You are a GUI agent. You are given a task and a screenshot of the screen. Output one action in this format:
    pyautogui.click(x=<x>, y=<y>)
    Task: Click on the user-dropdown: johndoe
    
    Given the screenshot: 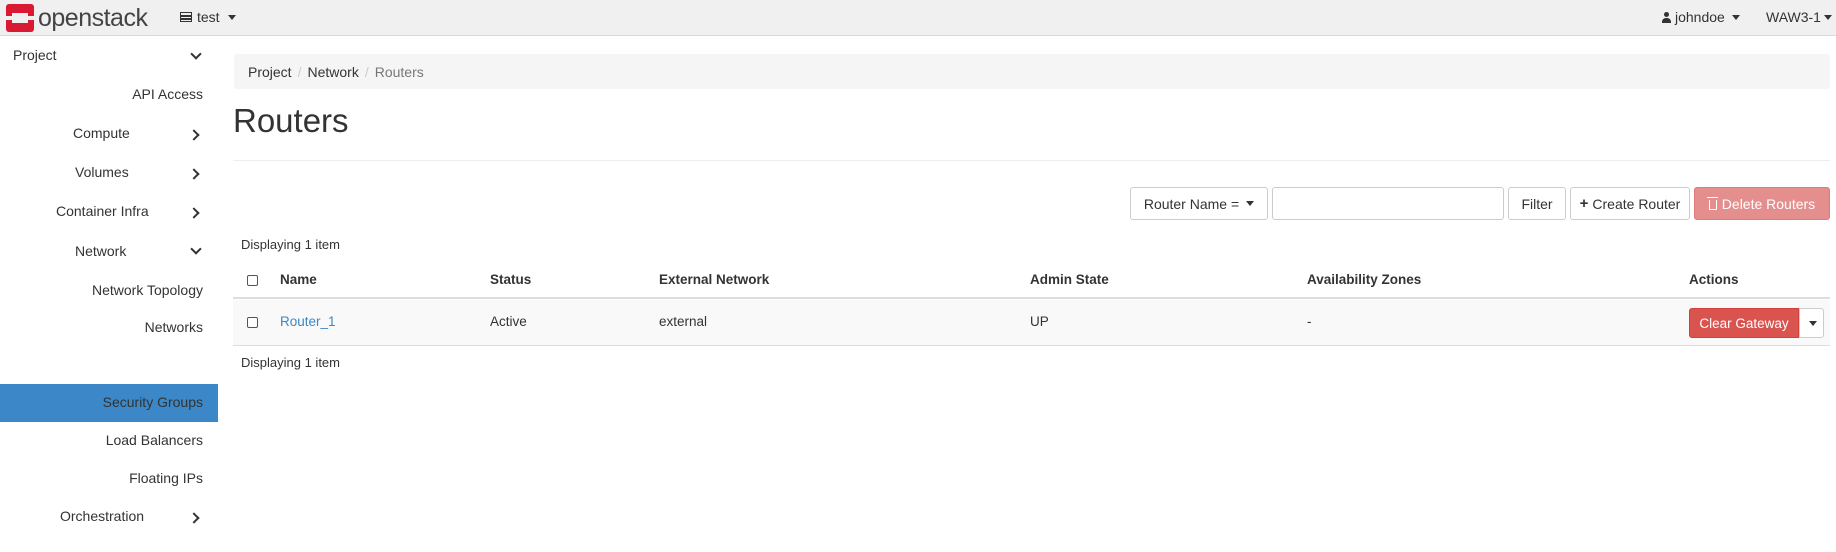 What is the action you would take?
    pyautogui.click(x=1701, y=17)
    